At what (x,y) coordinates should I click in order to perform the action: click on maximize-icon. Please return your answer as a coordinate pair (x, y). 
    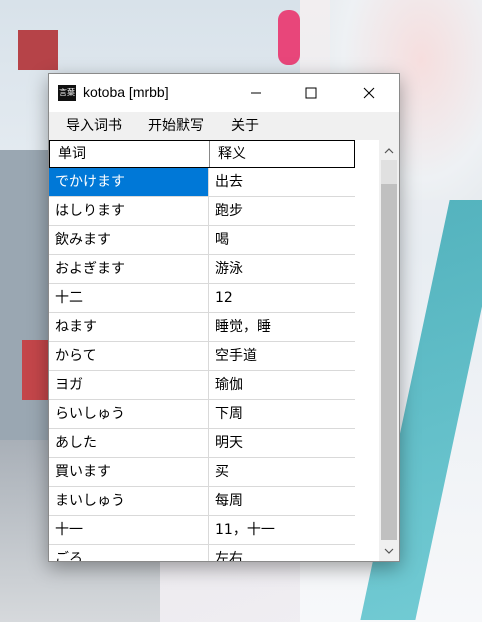
    Looking at the image, I should click on (311, 93).